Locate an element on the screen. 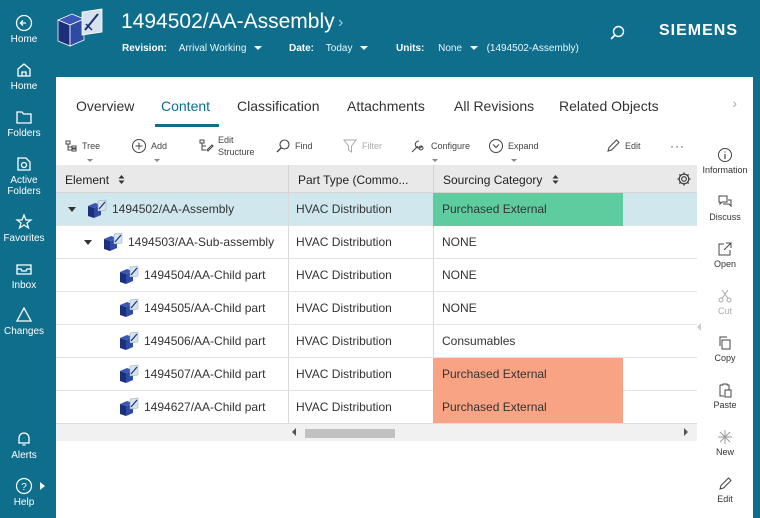 The image size is (760, 518). column-header-sourcing-category: Sourcing Category is located at coordinates (565, 179).